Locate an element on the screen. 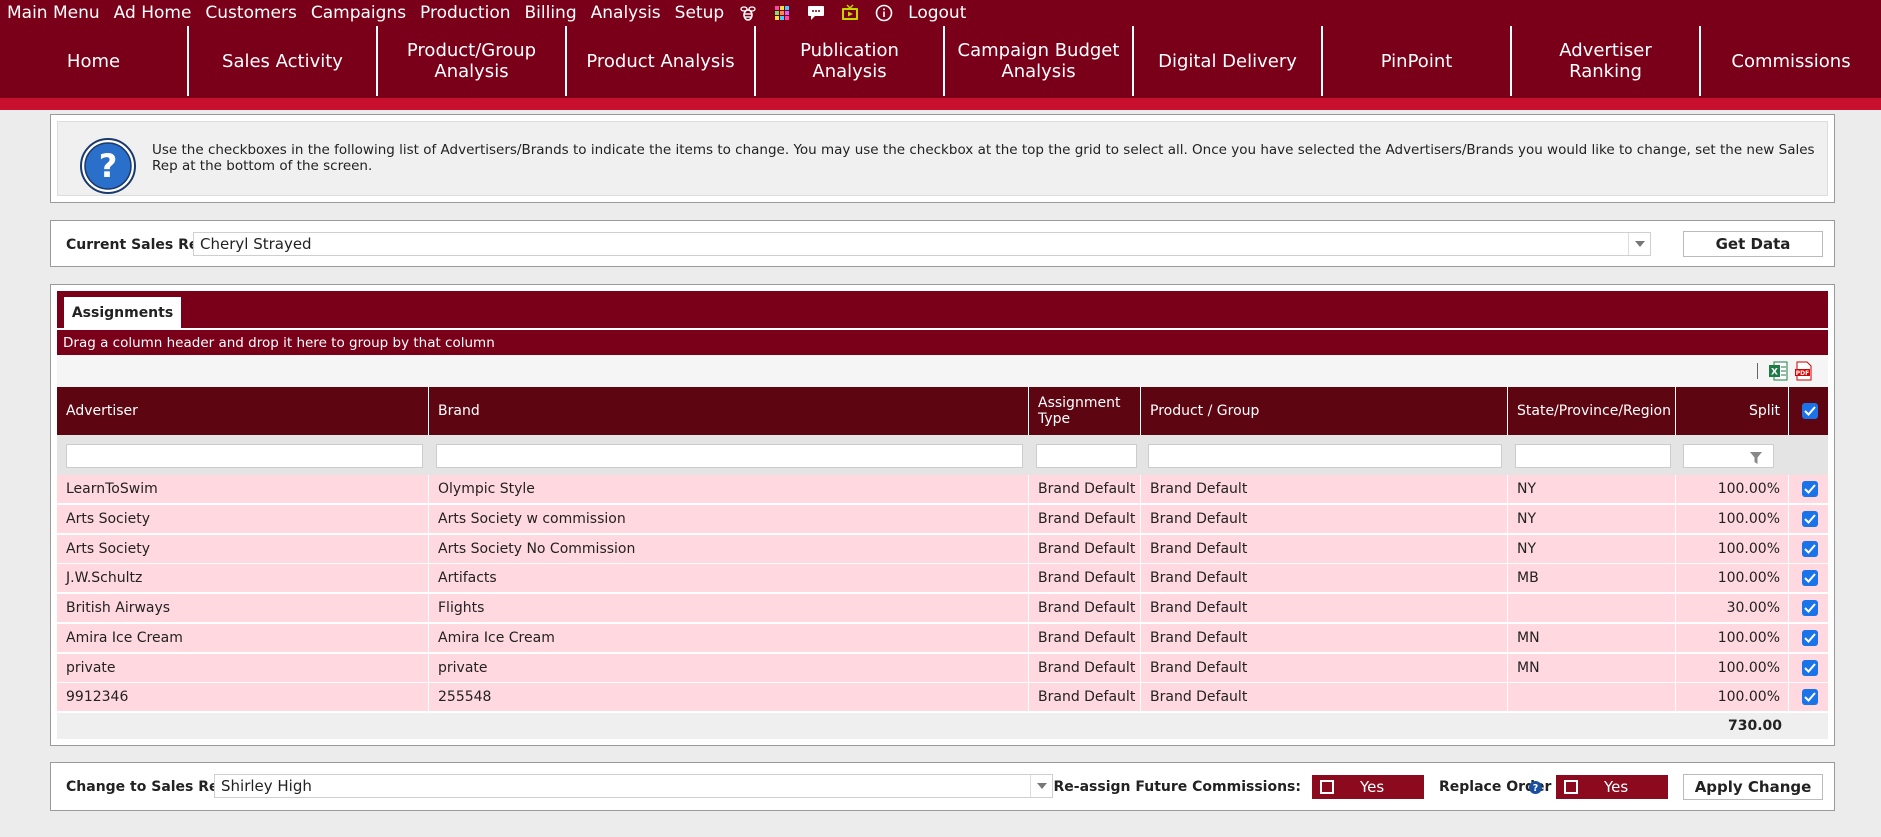 The image size is (1881, 837). cell-brand: Arts Society No Commission is located at coordinates (729, 549).